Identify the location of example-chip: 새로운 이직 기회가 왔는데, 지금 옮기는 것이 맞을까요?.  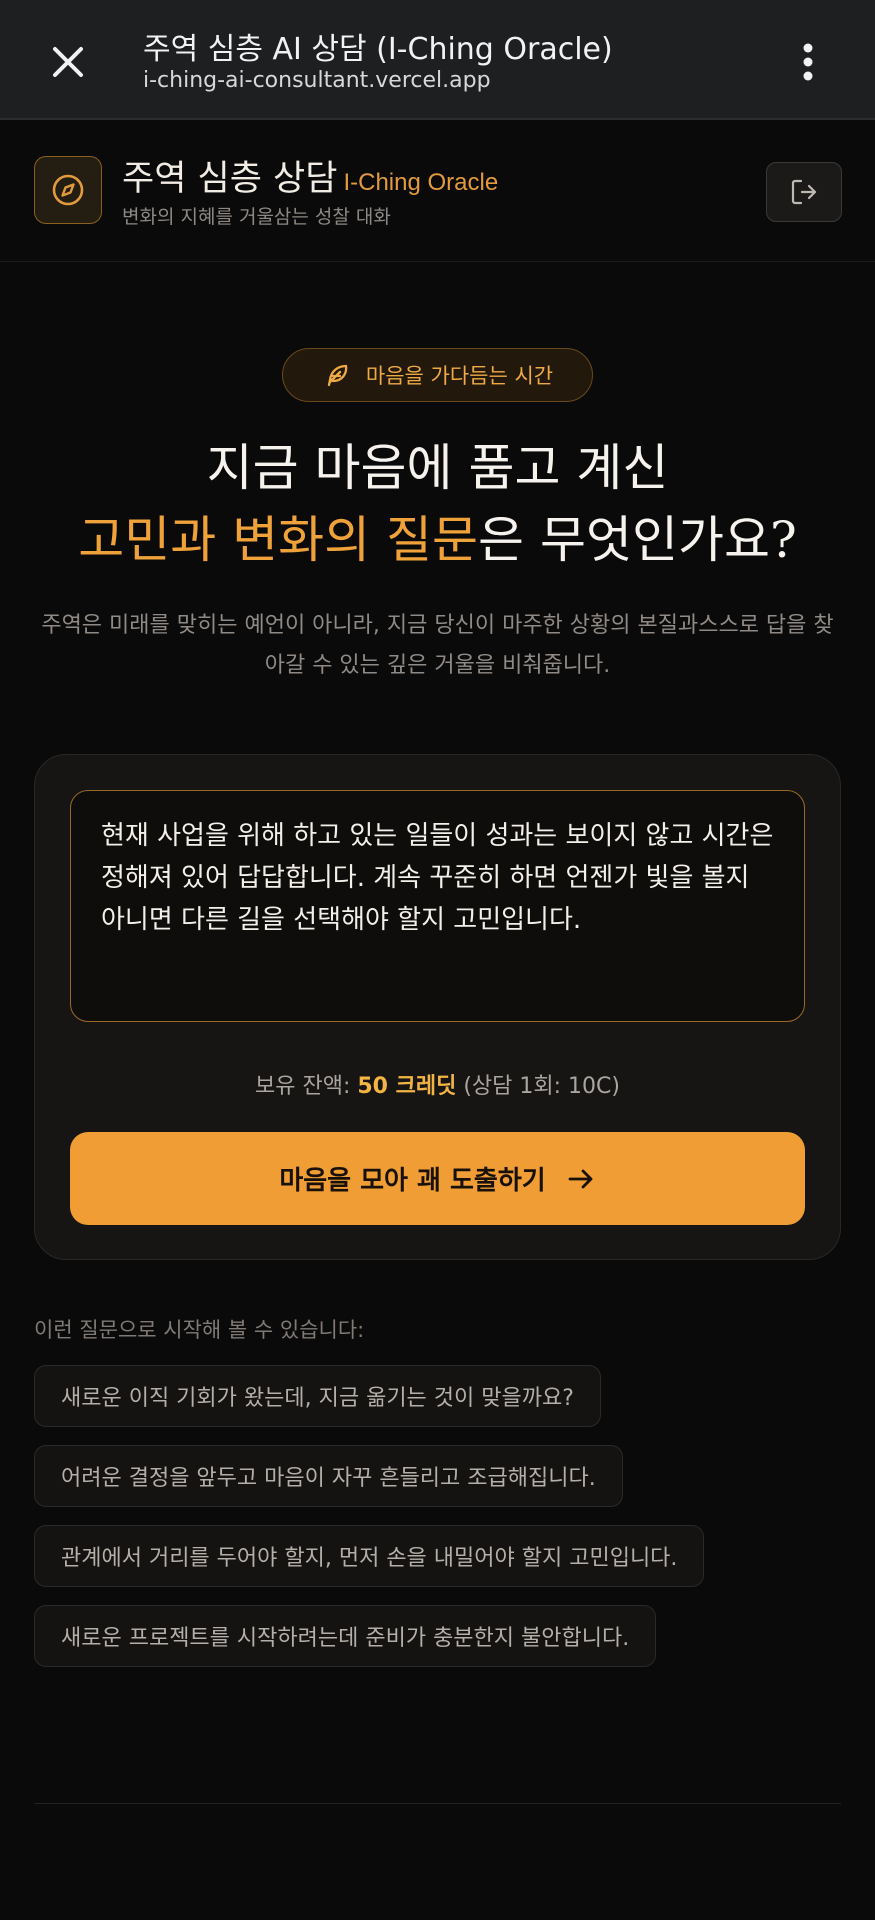
(317, 1396).